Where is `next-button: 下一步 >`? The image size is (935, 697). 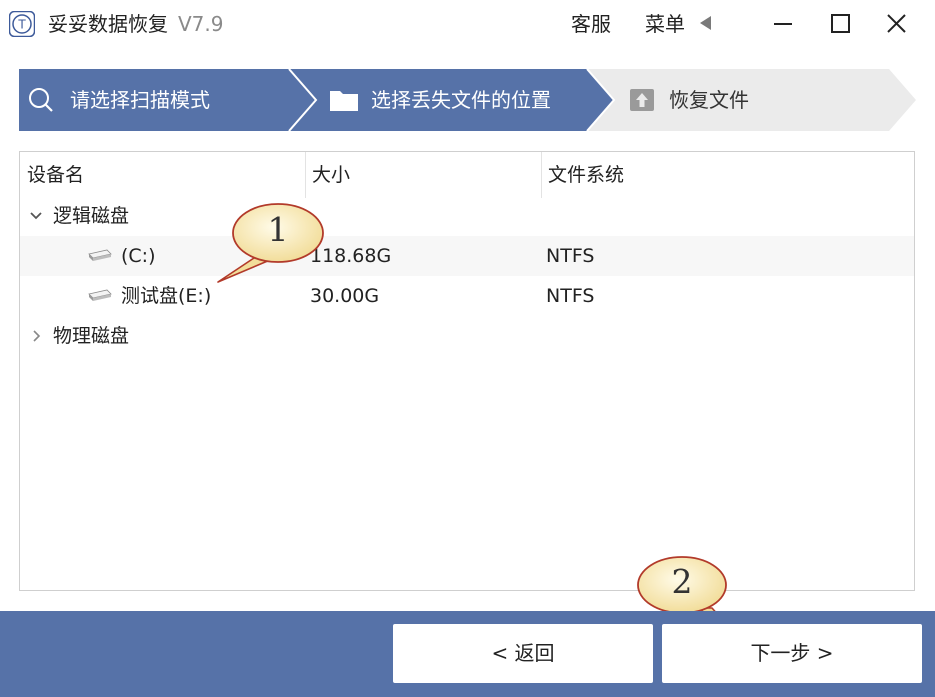 next-button: 下一步 > is located at coordinates (792, 653).